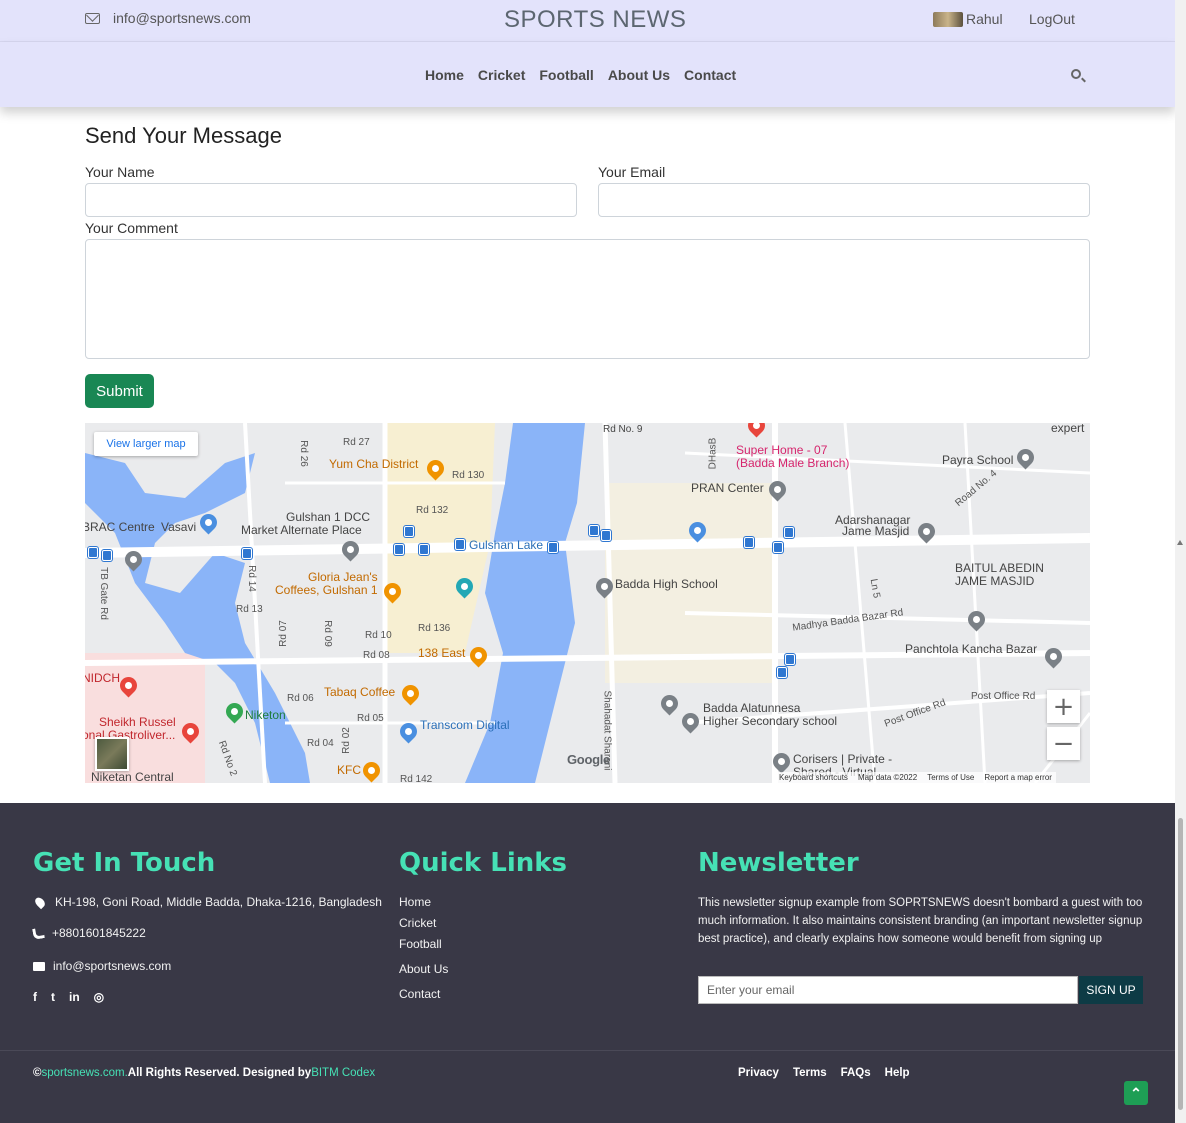  What do you see at coordinates (770, 721) in the screenshot?
I see `map-label: Higher Secondary school` at bounding box center [770, 721].